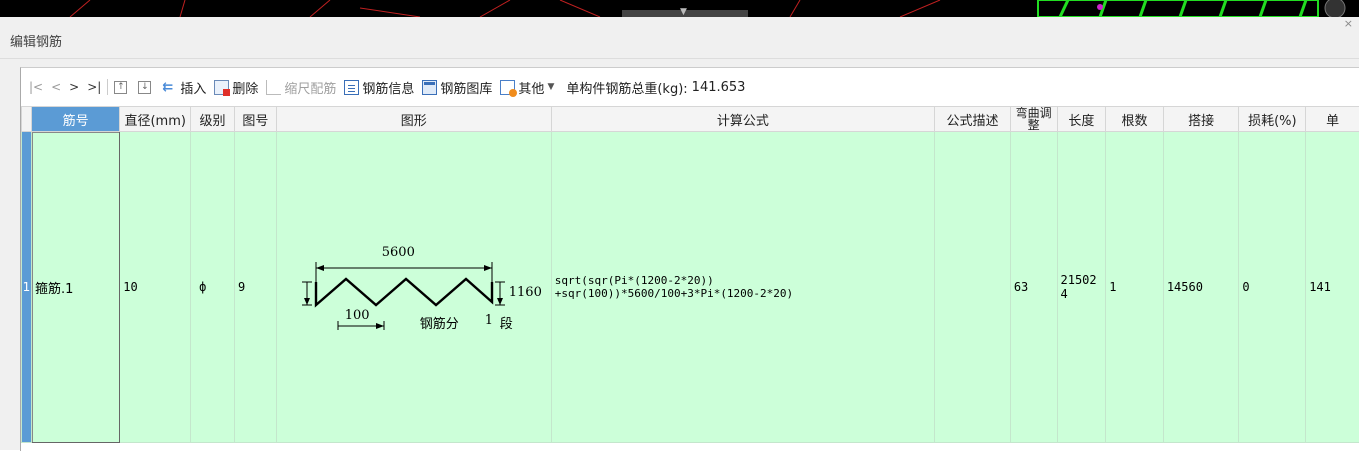 The height and width of the screenshot is (451, 1359). What do you see at coordinates (36, 87) in the screenshot?
I see `nav-first-button: |<` at bounding box center [36, 87].